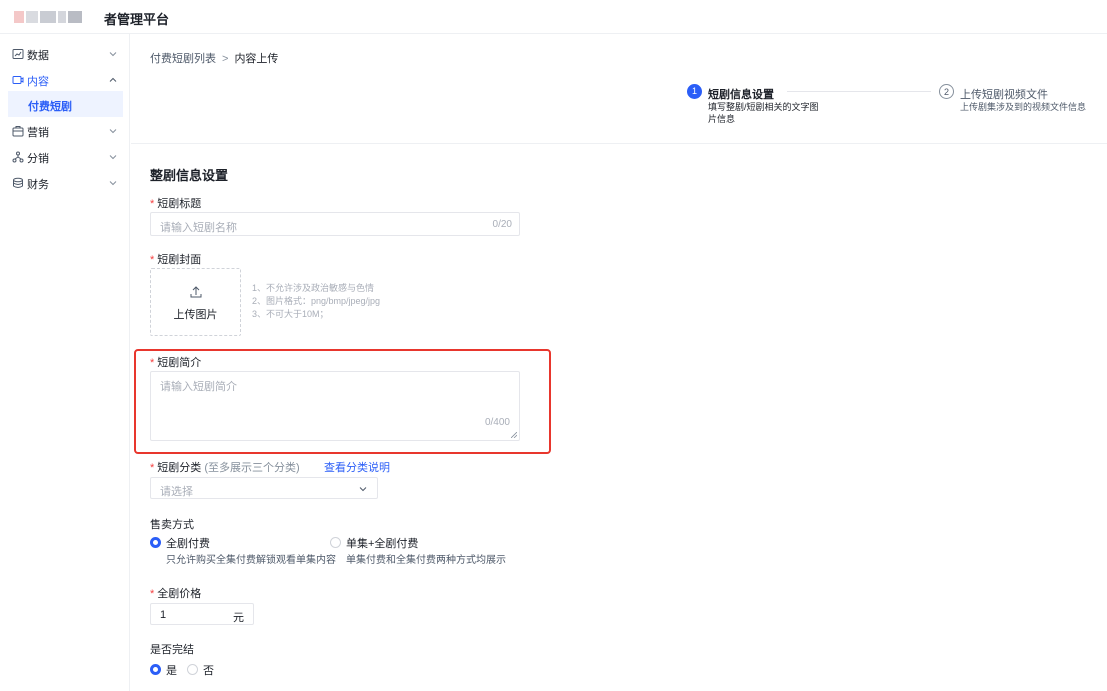 Image resolution: width=1107 pixels, height=691 pixels. I want to click on sidebar-subitem-paid-drama: 付费短剧, so click(65, 104).